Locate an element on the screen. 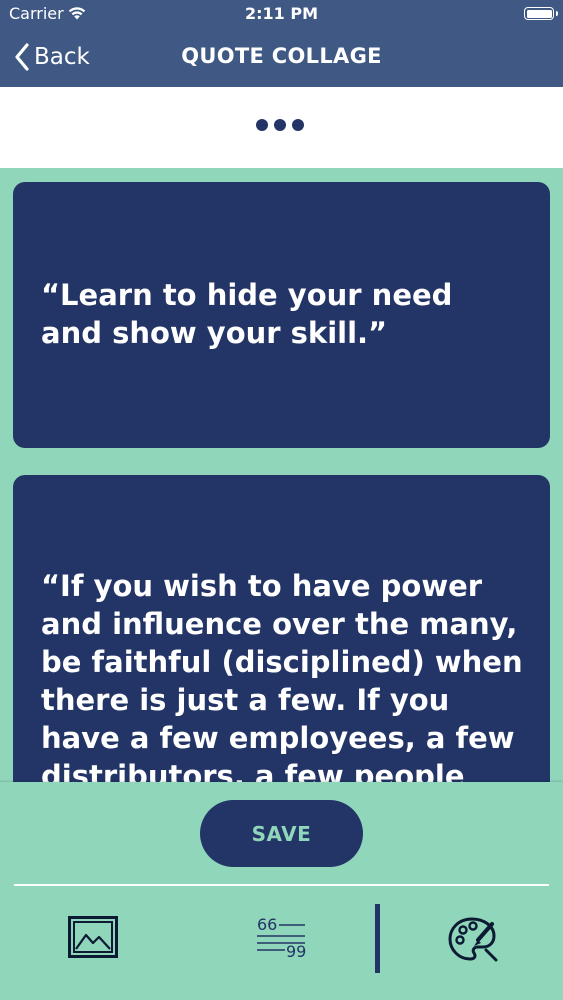 Image resolution: width=563 pixels, height=1000 pixels. quote-text-icon: 66 99 is located at coordinates (281, 938).